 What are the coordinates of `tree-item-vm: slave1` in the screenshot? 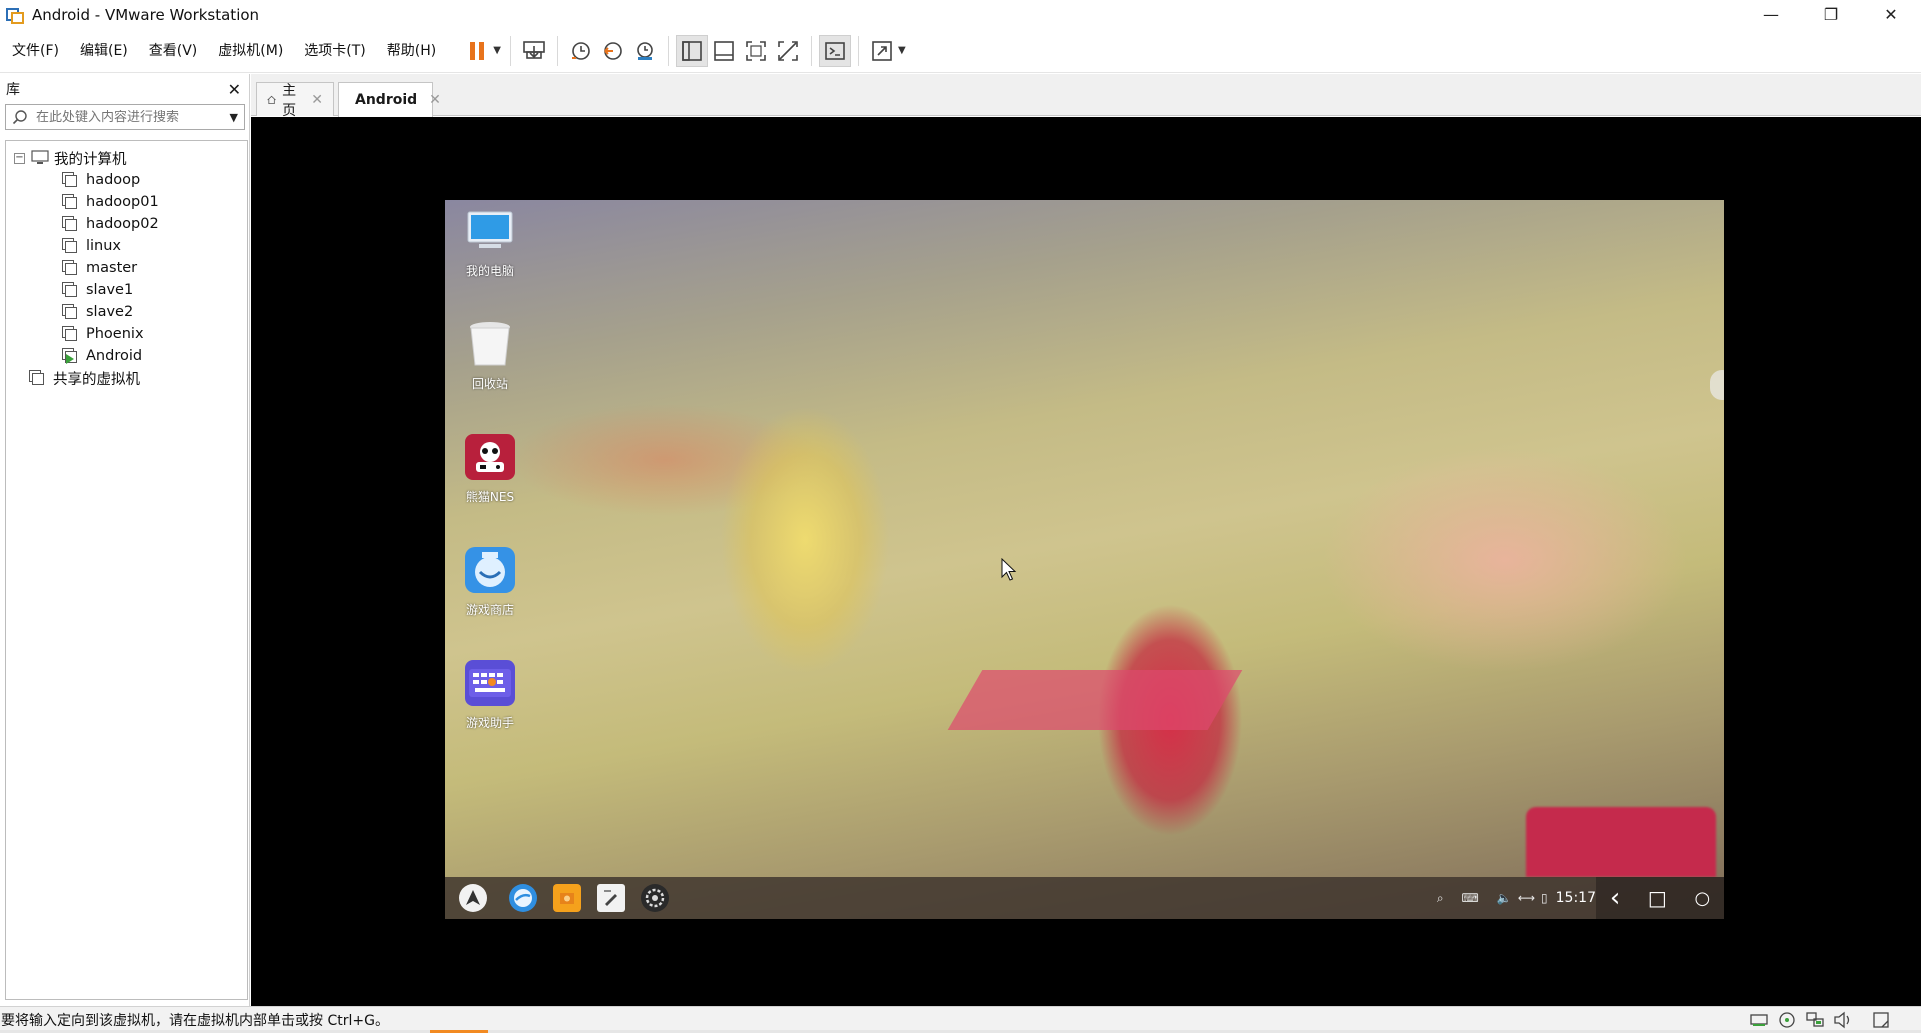 It's located at (126, 290).